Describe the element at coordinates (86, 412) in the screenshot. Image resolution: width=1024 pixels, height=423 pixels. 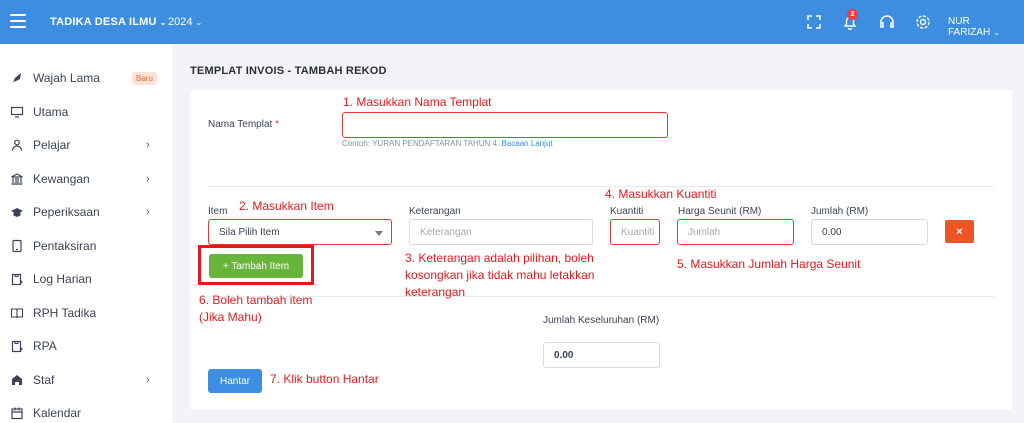
I see `sidebar-item-kalendar: Kalendar` at that location.